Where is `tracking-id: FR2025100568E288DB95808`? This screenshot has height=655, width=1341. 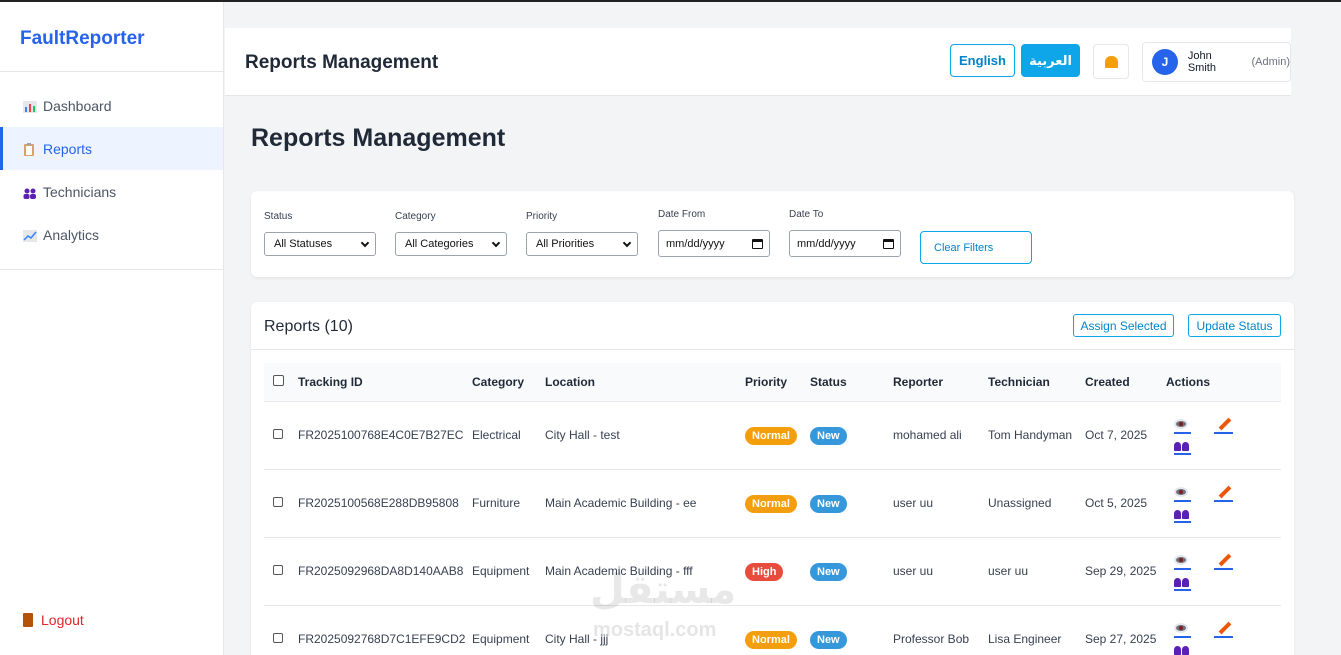 tracking-id: FR2025100568E288DB95808 is located at coordinates (385, 502).